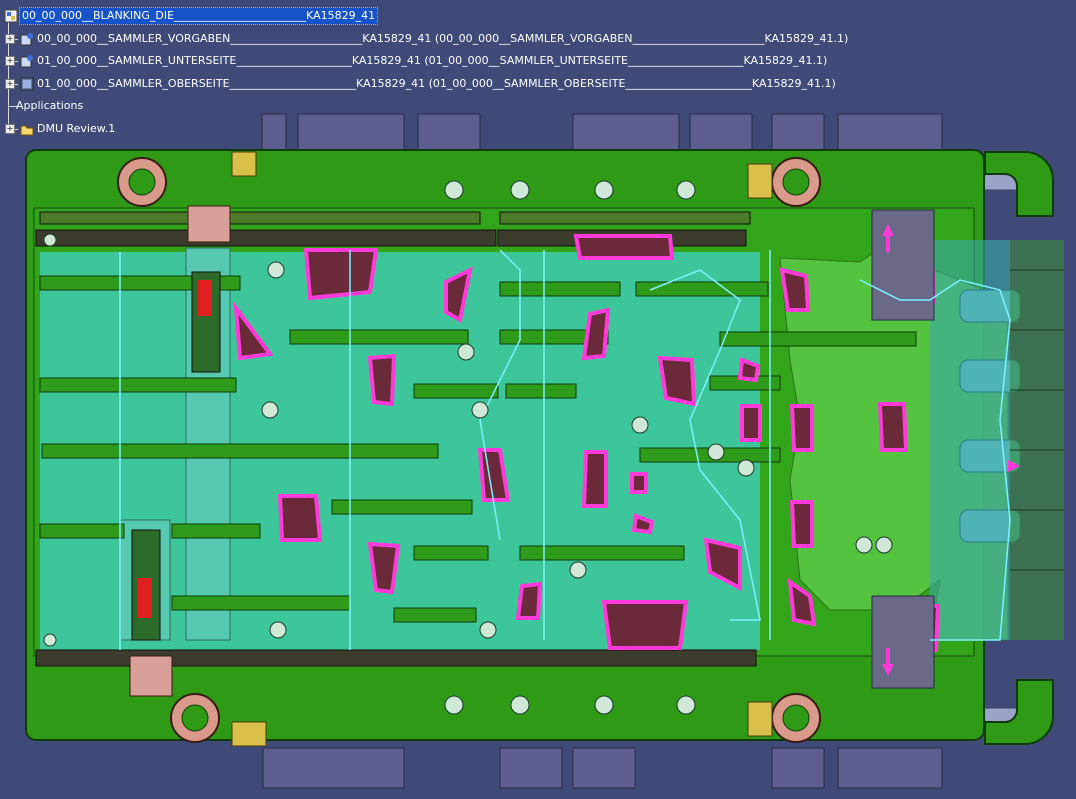  I want to click on folder-icon, so click(27, 129).